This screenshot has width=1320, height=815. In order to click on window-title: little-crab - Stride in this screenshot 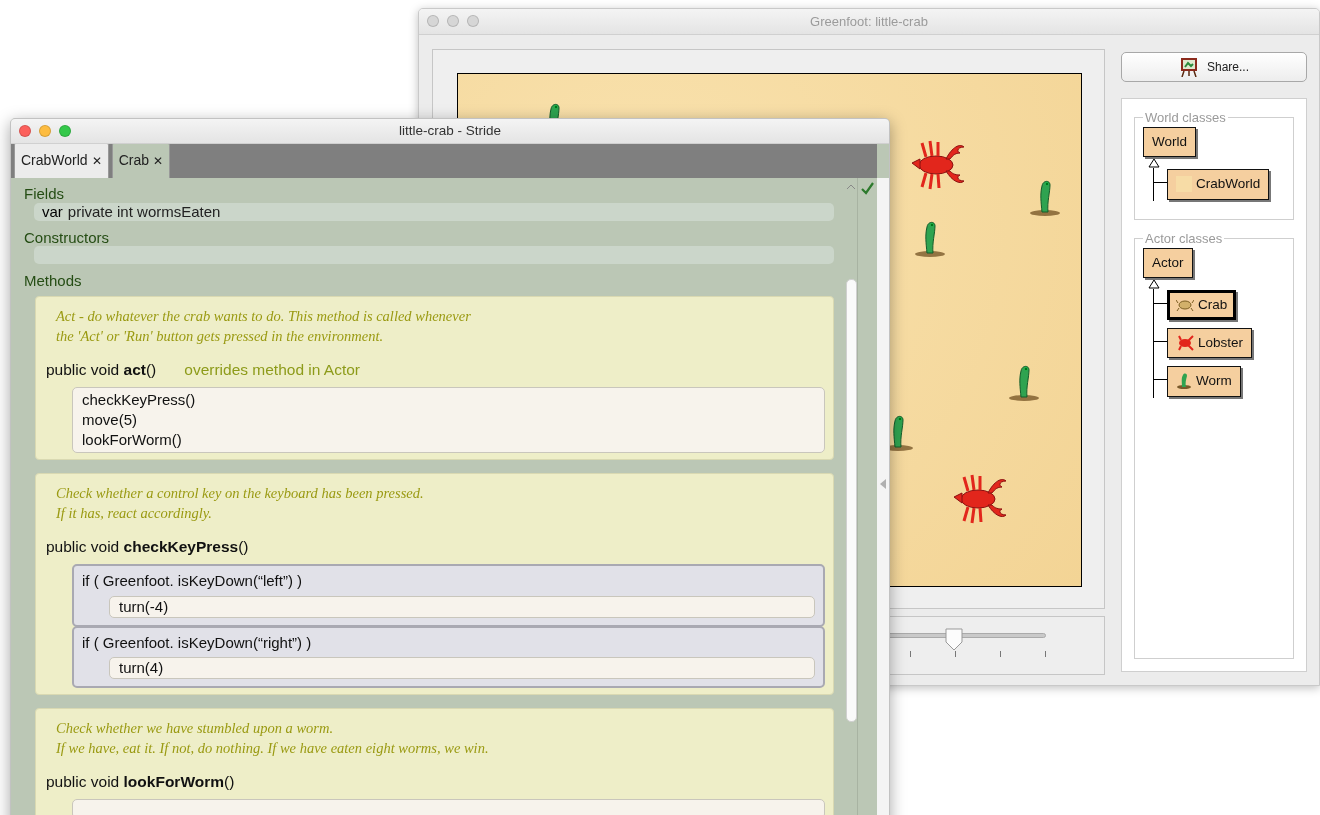, I will do `click(450, 130)`.